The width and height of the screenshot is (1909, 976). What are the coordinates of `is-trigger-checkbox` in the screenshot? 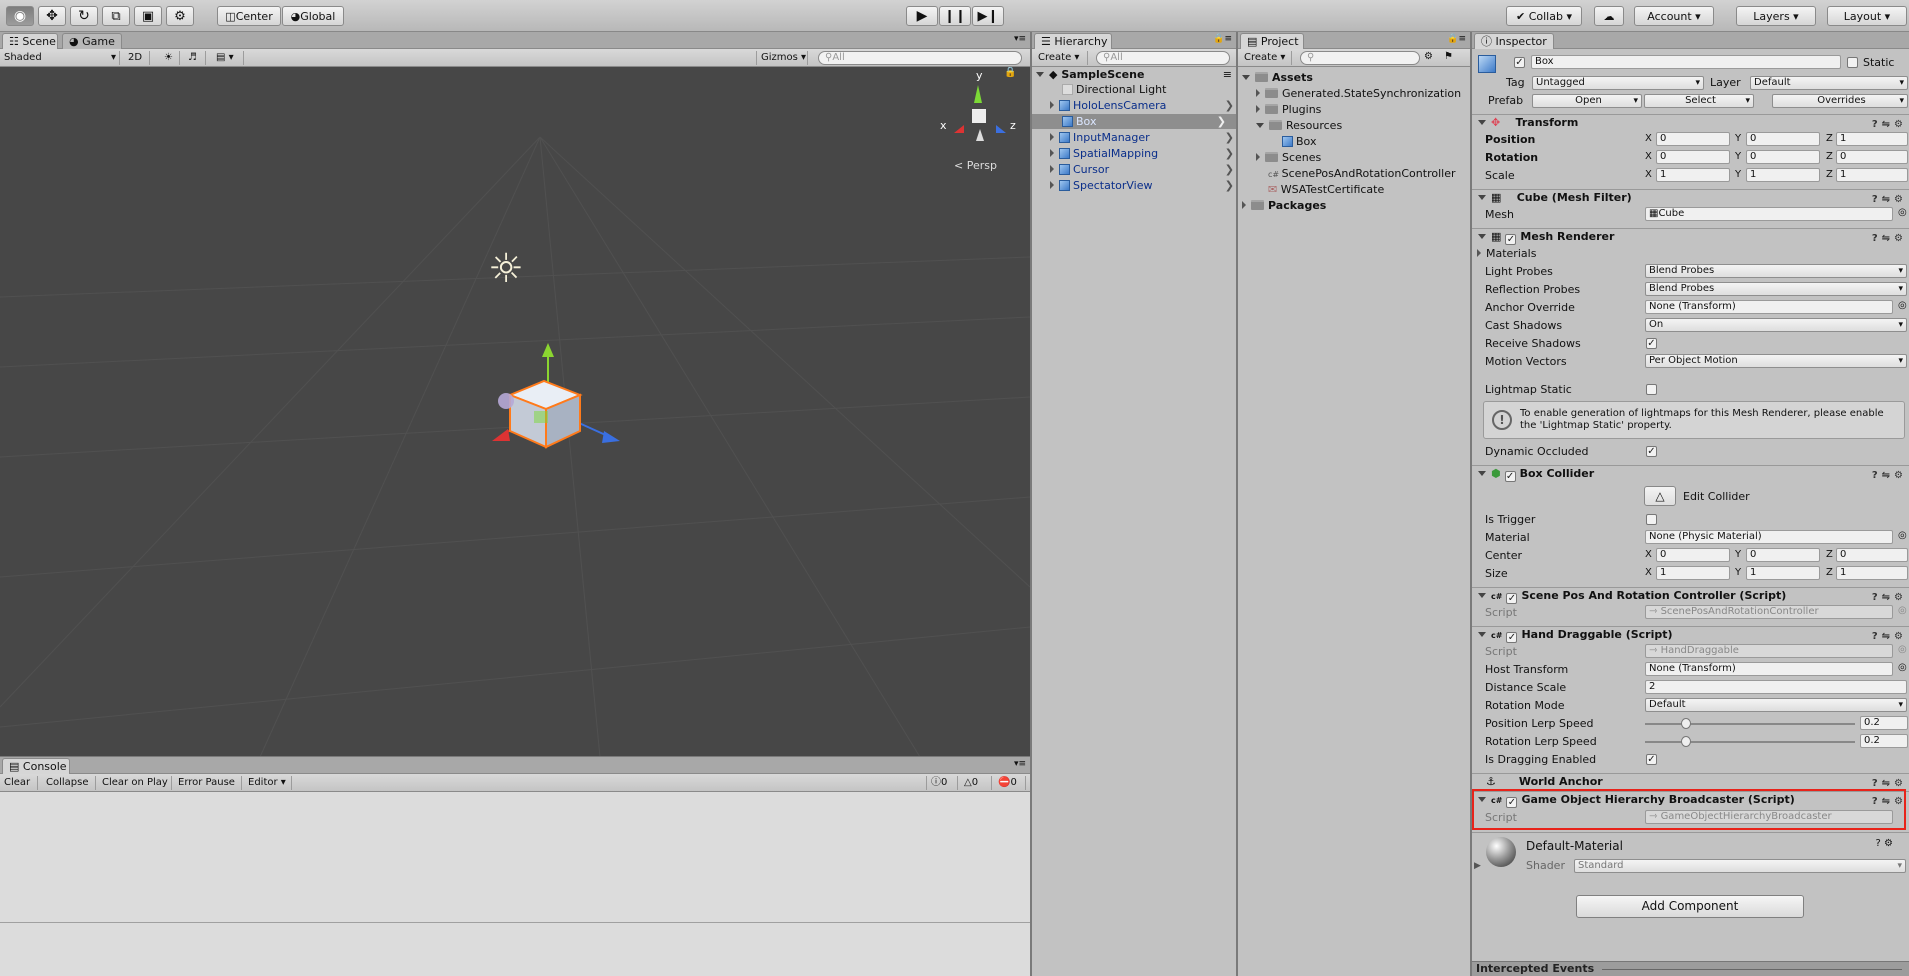 It's located at (1651, 519).